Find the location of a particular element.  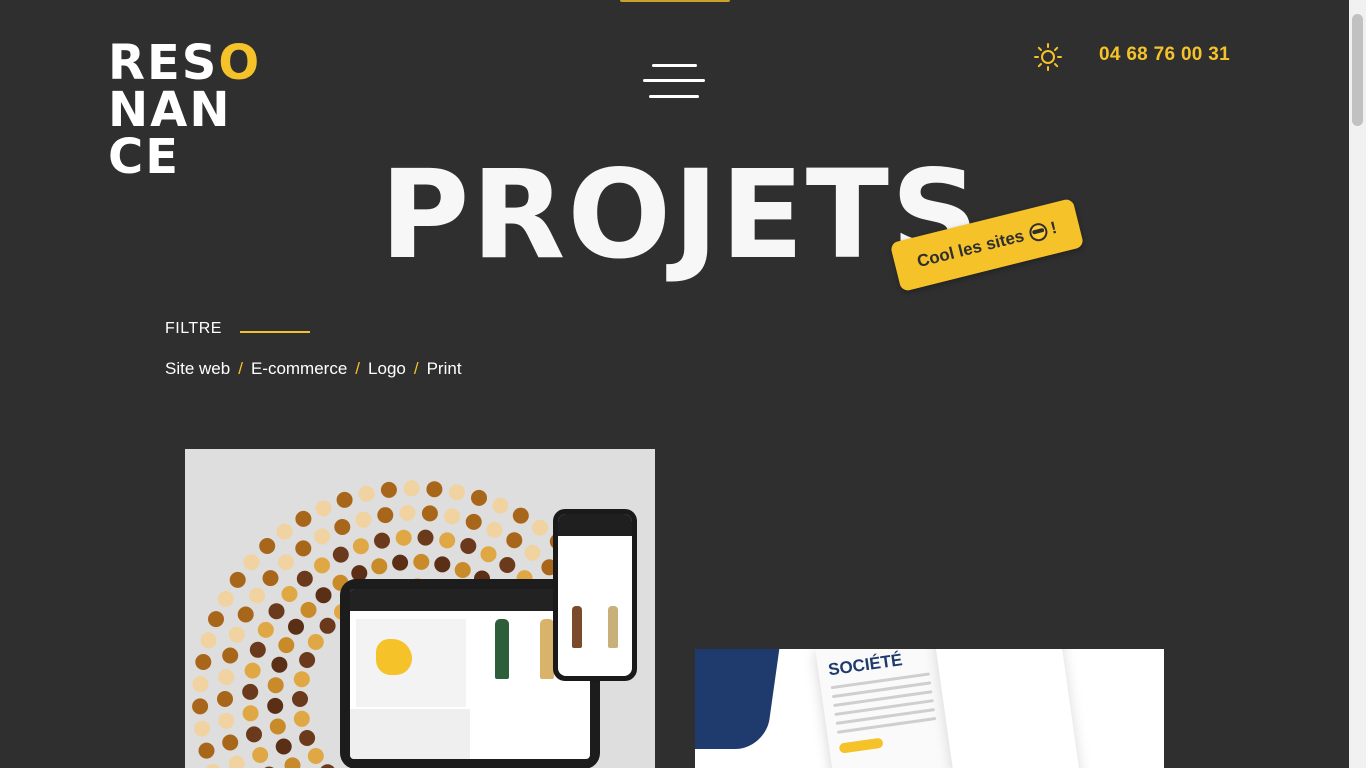

sticker-text: Cool les sites is located at coordinates (971, 249).